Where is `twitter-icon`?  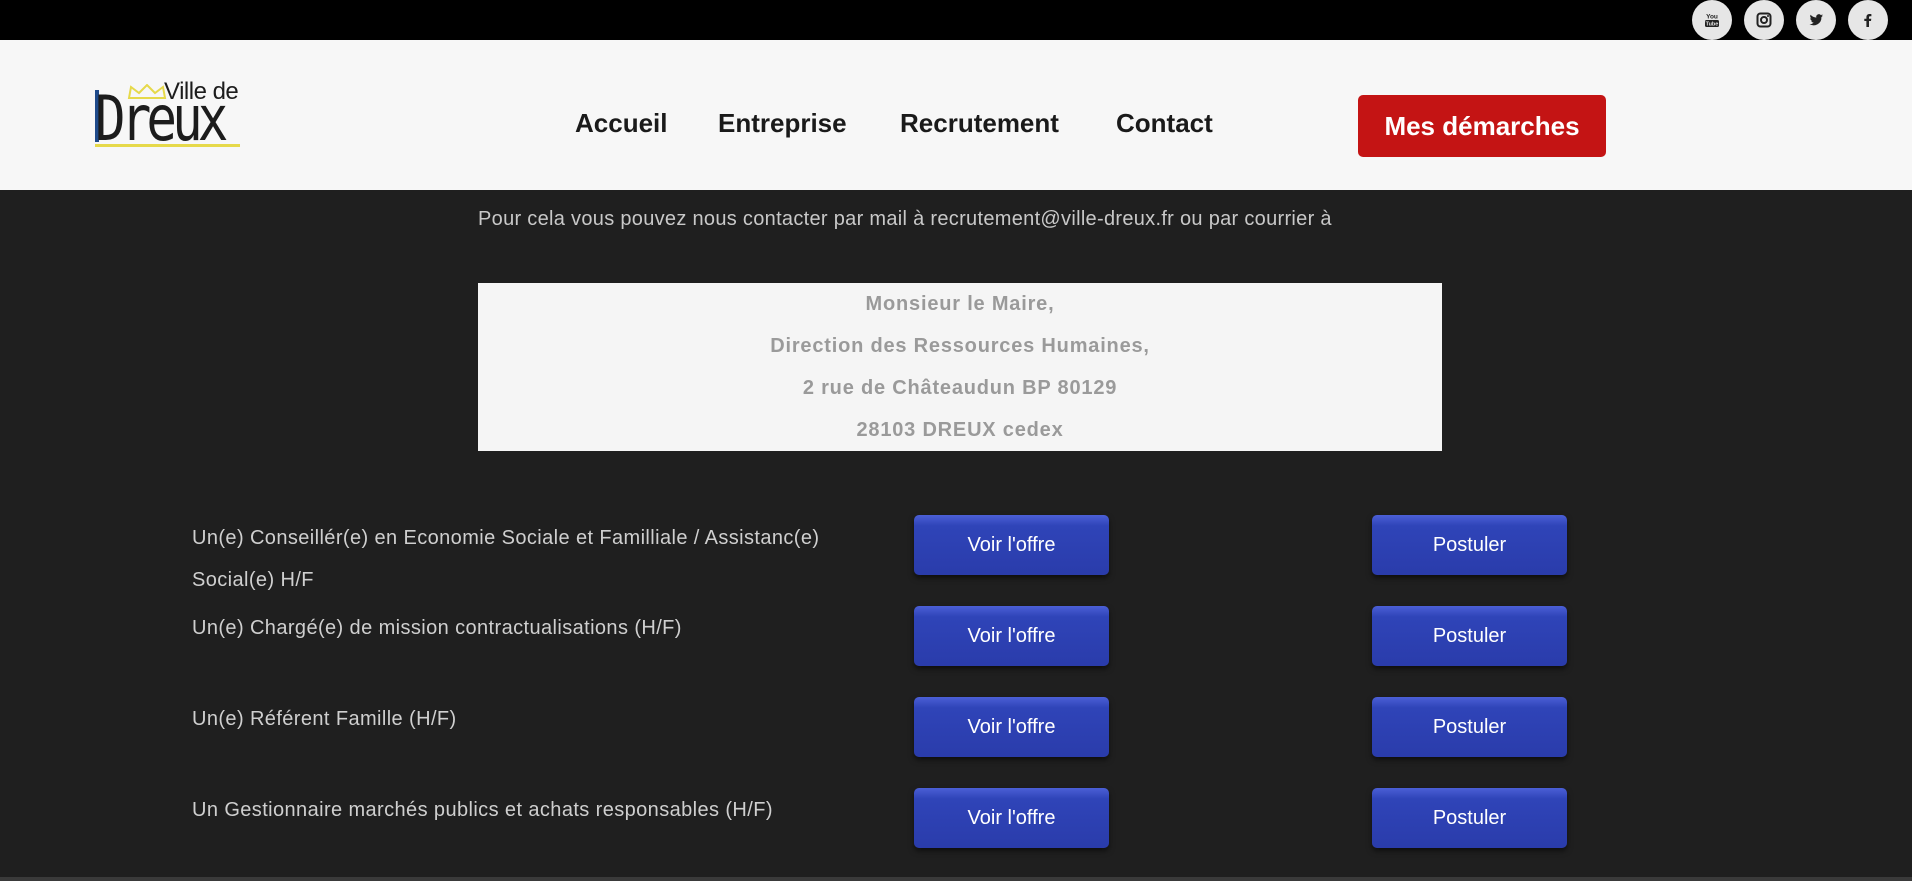 twitter-icon is located at coordinates (1816, 20).